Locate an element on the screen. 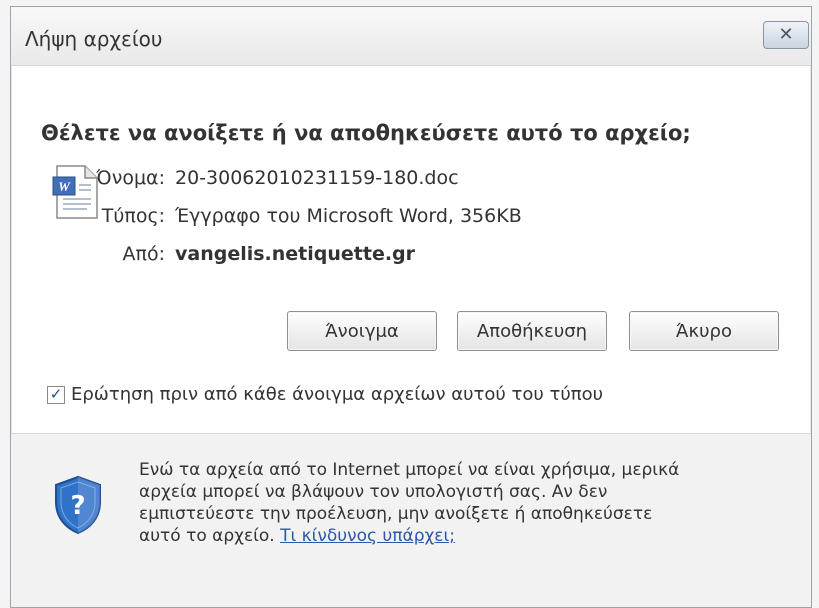 This screenshot has width=819, height=608. dialog-title: Λήψη αρχείου is located at coordinates (94, 39).